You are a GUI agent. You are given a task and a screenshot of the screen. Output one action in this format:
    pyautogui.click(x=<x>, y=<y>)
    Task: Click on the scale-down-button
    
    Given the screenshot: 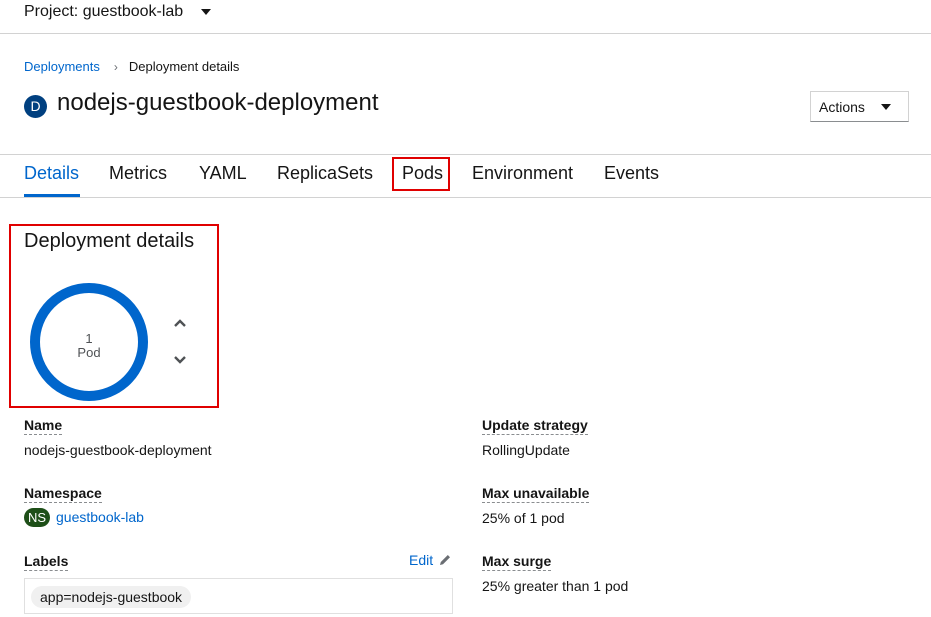 What is the action you would take?
    pyautogui.click(x=180, y=360)
    